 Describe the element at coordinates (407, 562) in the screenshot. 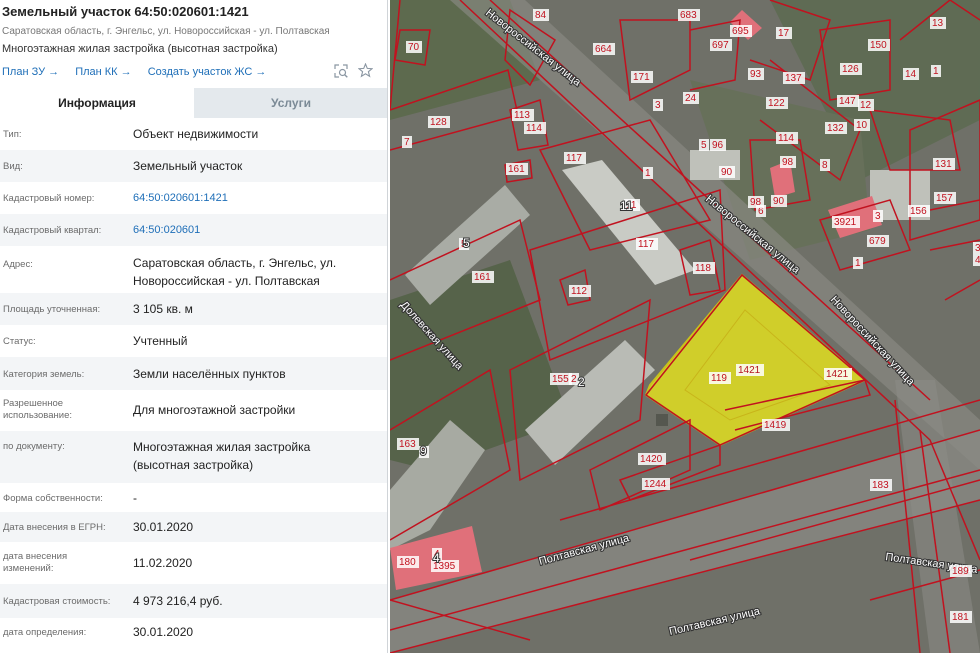

I see `parcel-number-label: 180` at that location.